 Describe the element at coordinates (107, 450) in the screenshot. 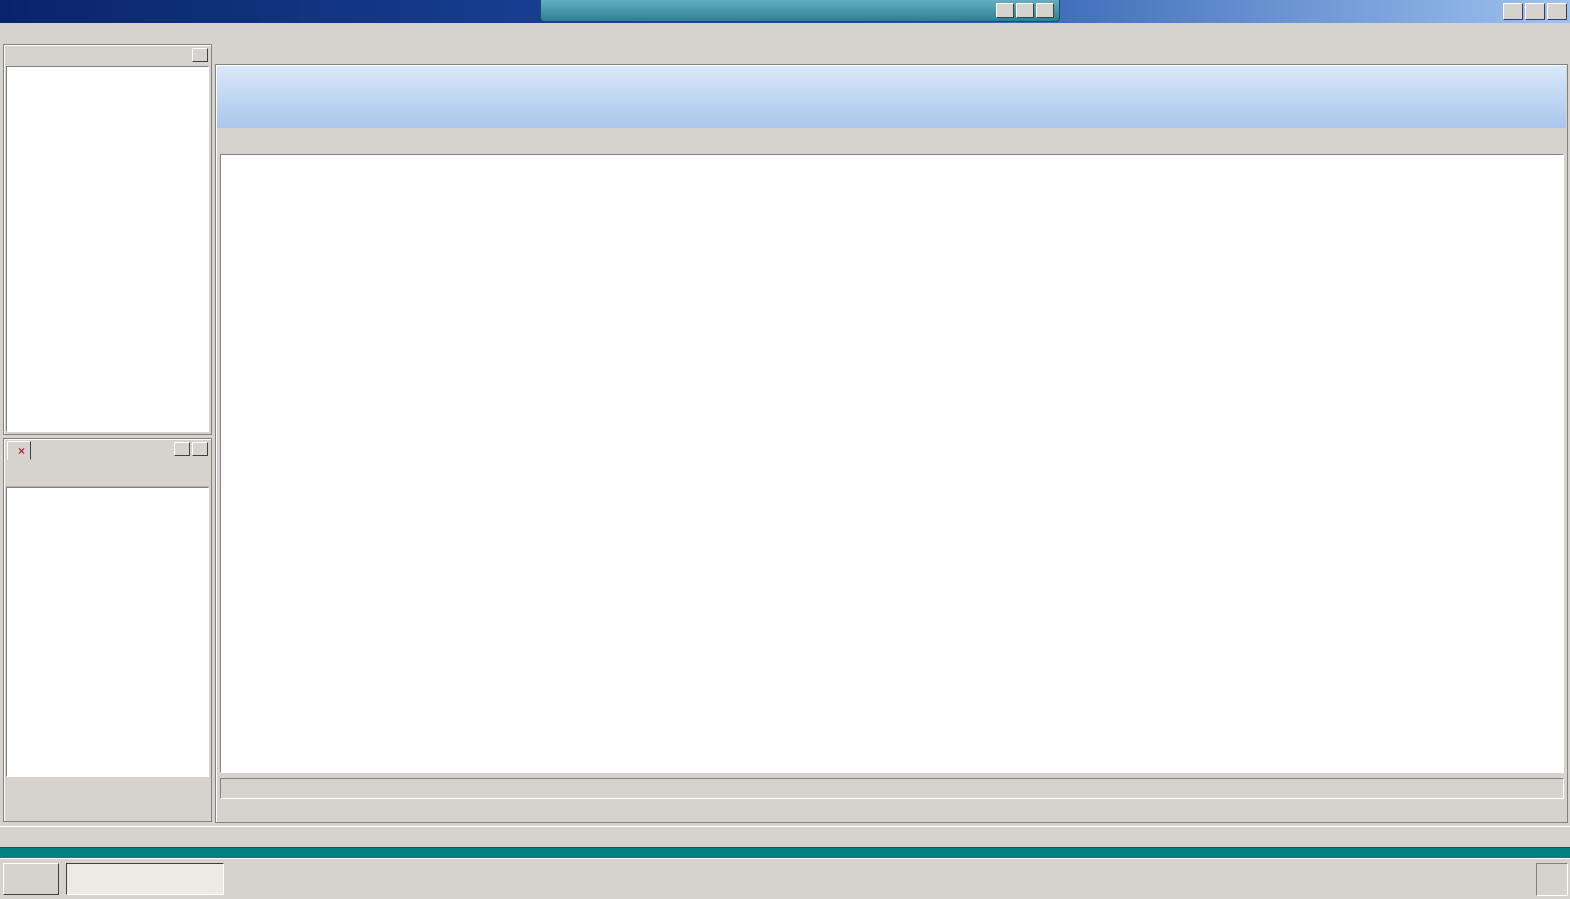

I see `booking-contents-header: ×` at that location.